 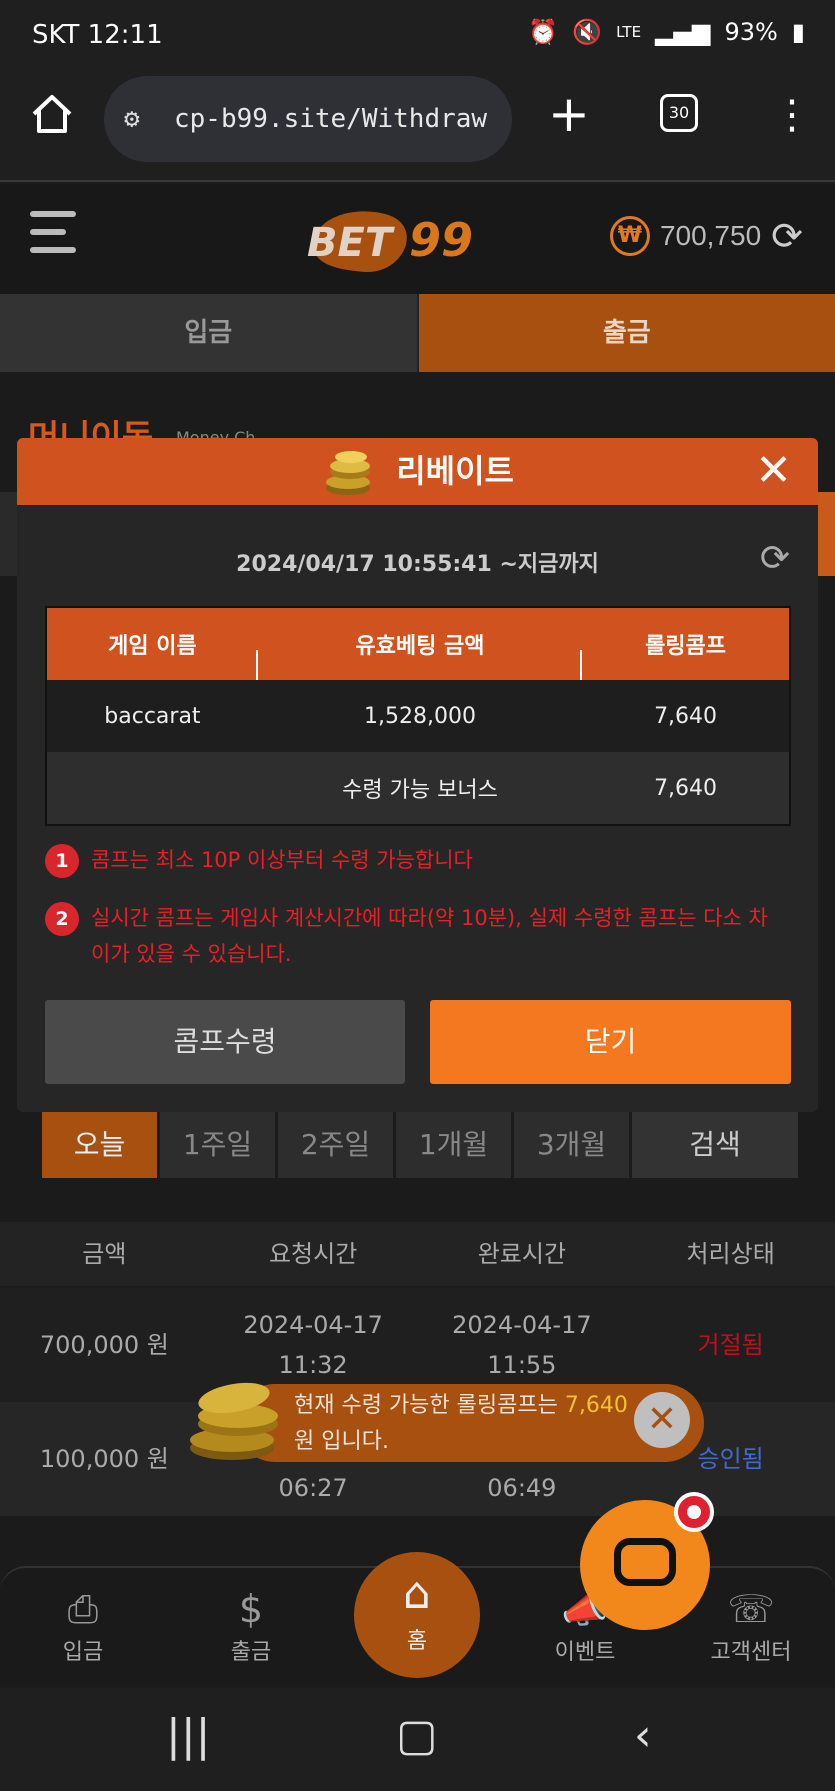 What do you see at coordinates (152, 716) in the screenshot?
I see `cell-game: baccarat` at bounding box center [152, 716].